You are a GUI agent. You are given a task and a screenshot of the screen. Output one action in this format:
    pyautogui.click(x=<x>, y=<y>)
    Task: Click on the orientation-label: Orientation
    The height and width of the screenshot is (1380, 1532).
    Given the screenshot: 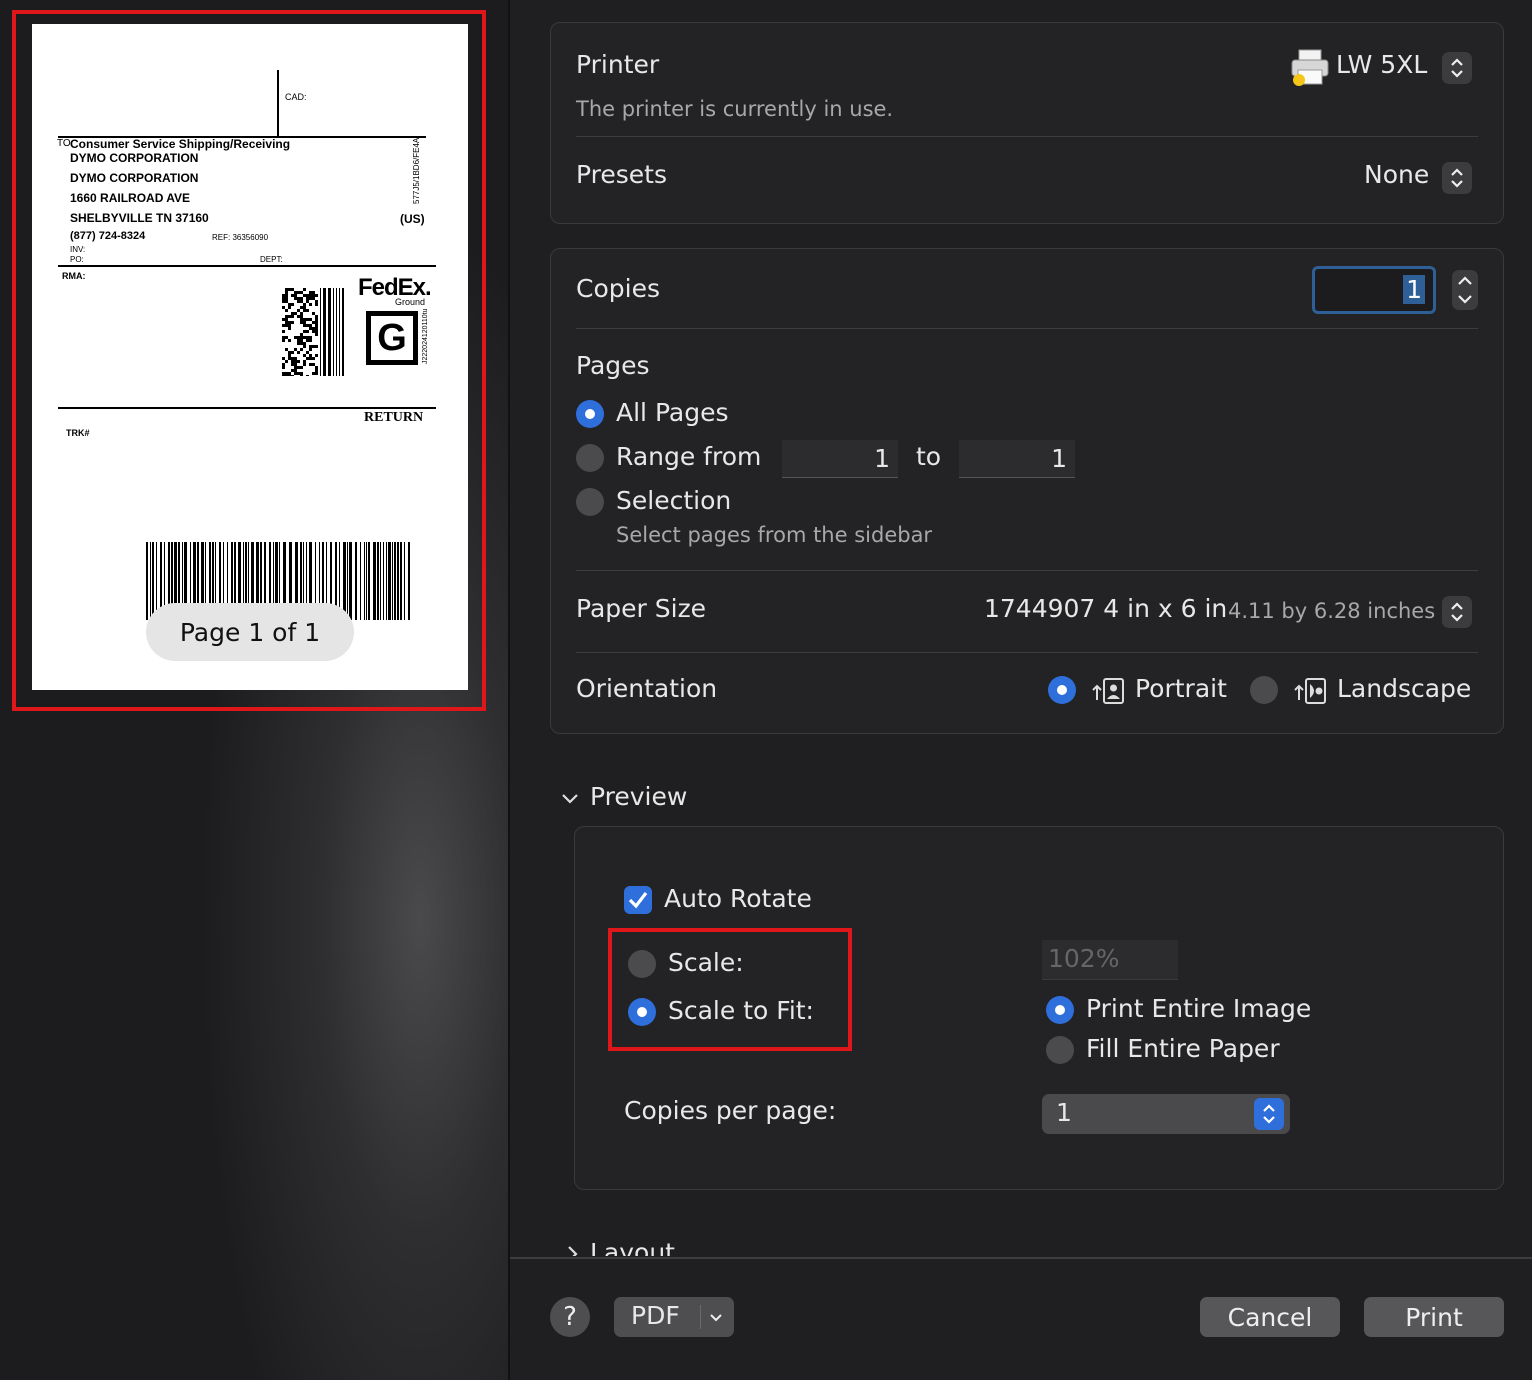 What is the action you would take?
    pyautogui.click(x=647, y=688)
    